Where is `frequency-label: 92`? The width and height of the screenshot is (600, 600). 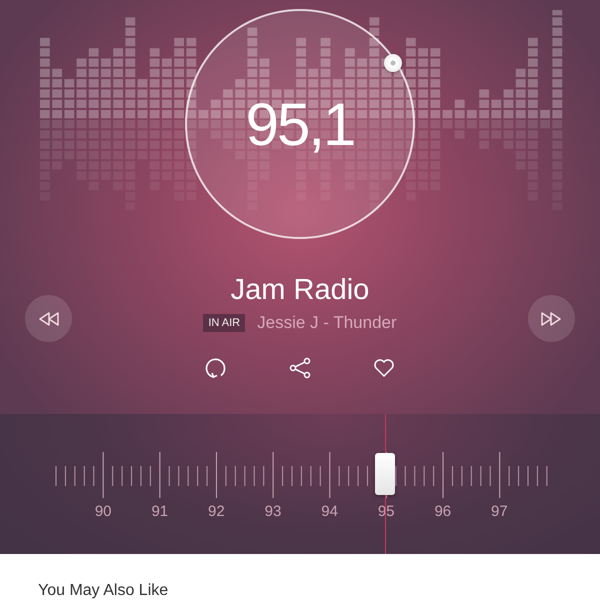 frequency-label: 92 is located at coordinates (216, 511).